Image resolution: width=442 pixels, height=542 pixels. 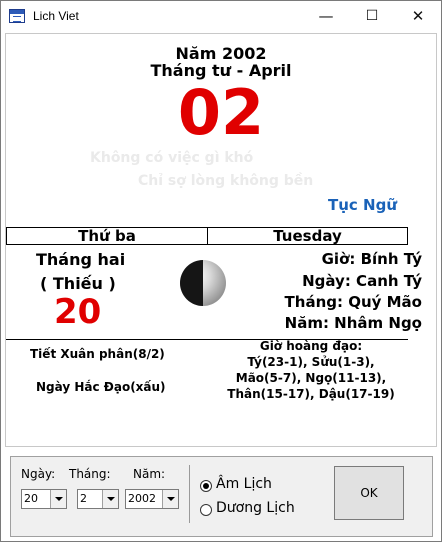 What do you see at coordinates (255, 508) in the screenshot?
I see `solar-radio-label: Dương Lịch` at bounding box center [255, 508].